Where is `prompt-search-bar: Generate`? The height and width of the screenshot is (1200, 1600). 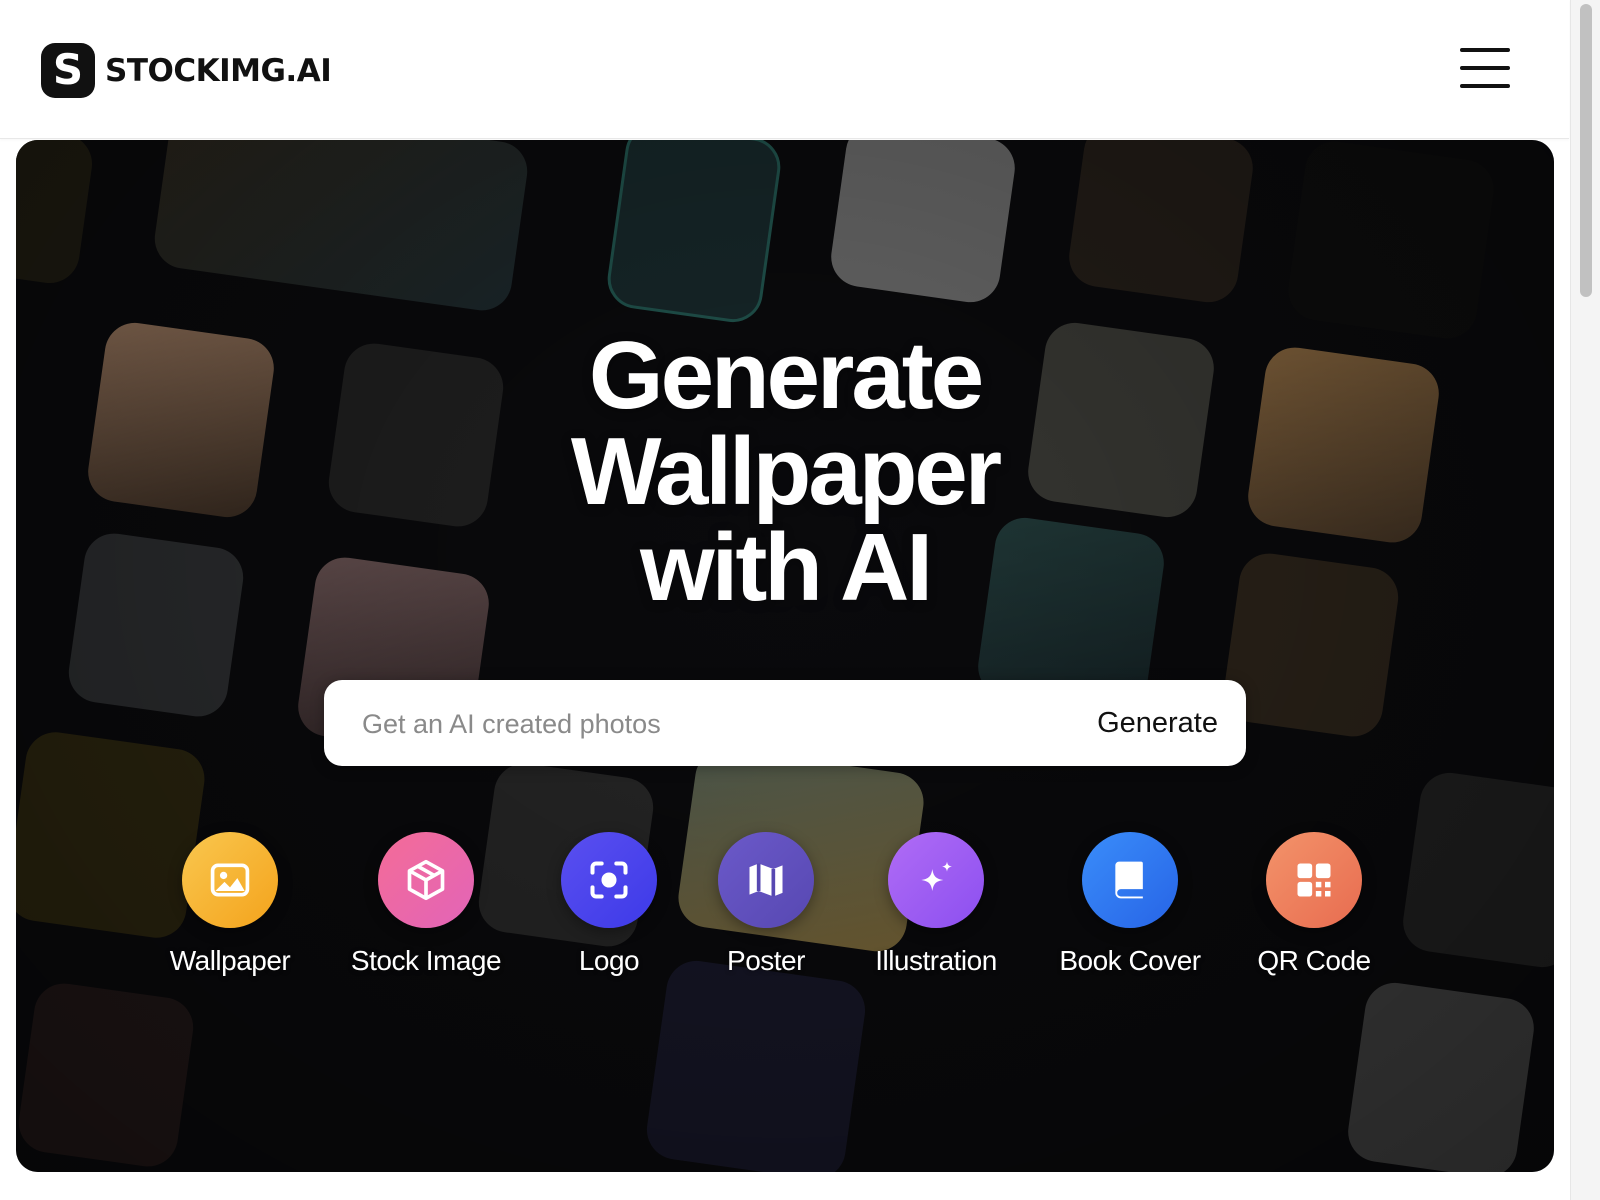
prompt-search-bar: Generate is located at coordinates (785, 724).